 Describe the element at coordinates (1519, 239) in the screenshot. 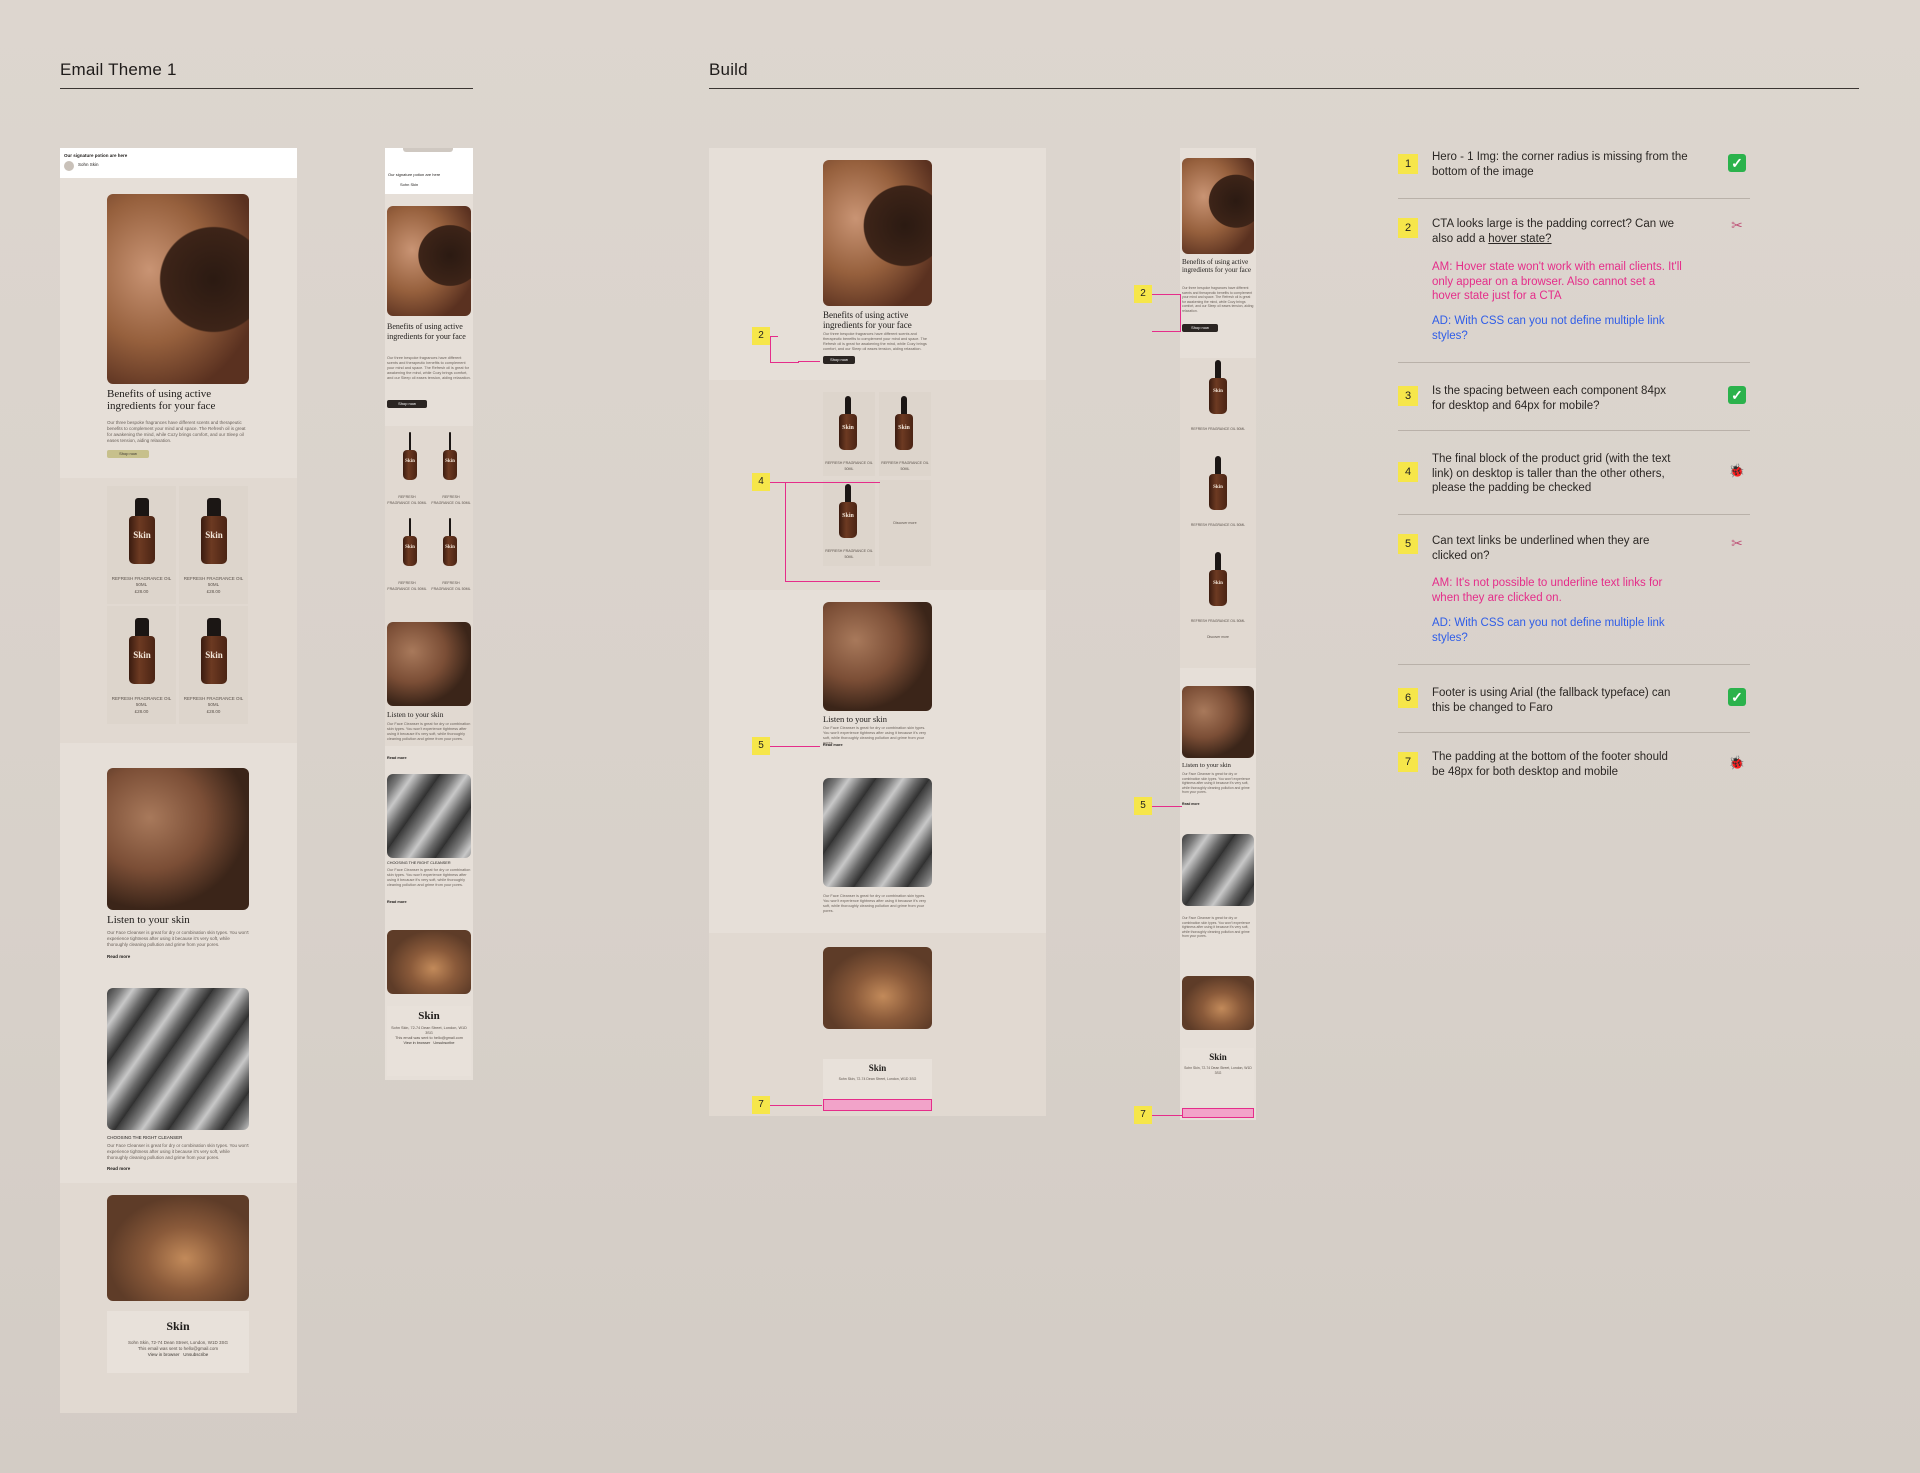

I see `hover-state-link: hover state?` at that location.